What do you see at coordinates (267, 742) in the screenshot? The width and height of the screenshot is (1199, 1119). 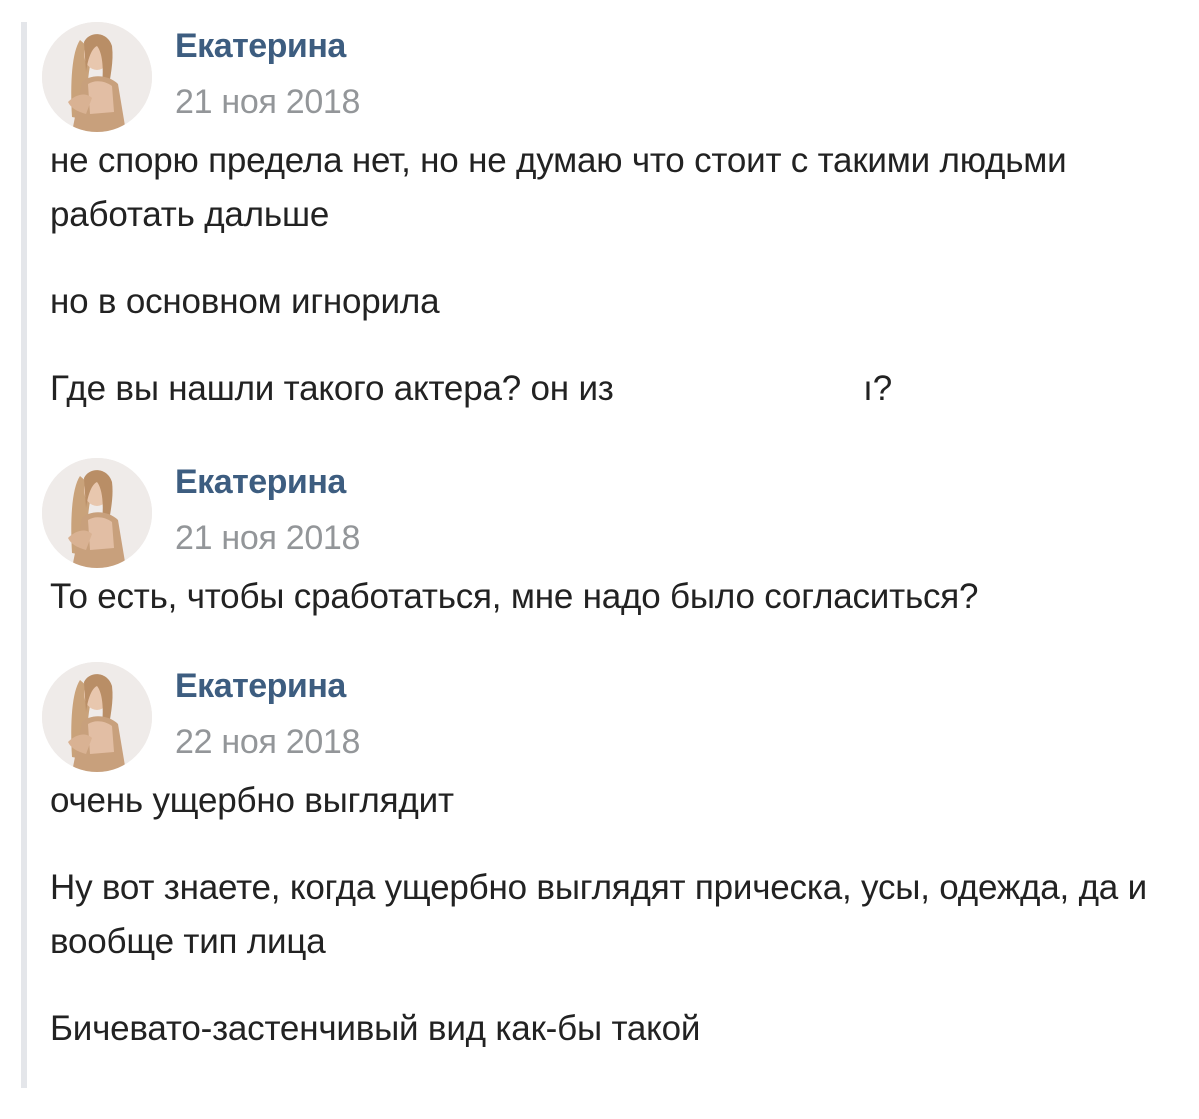 I see `message-date: 22 ноя 2018` at bounding box center [267, 742].